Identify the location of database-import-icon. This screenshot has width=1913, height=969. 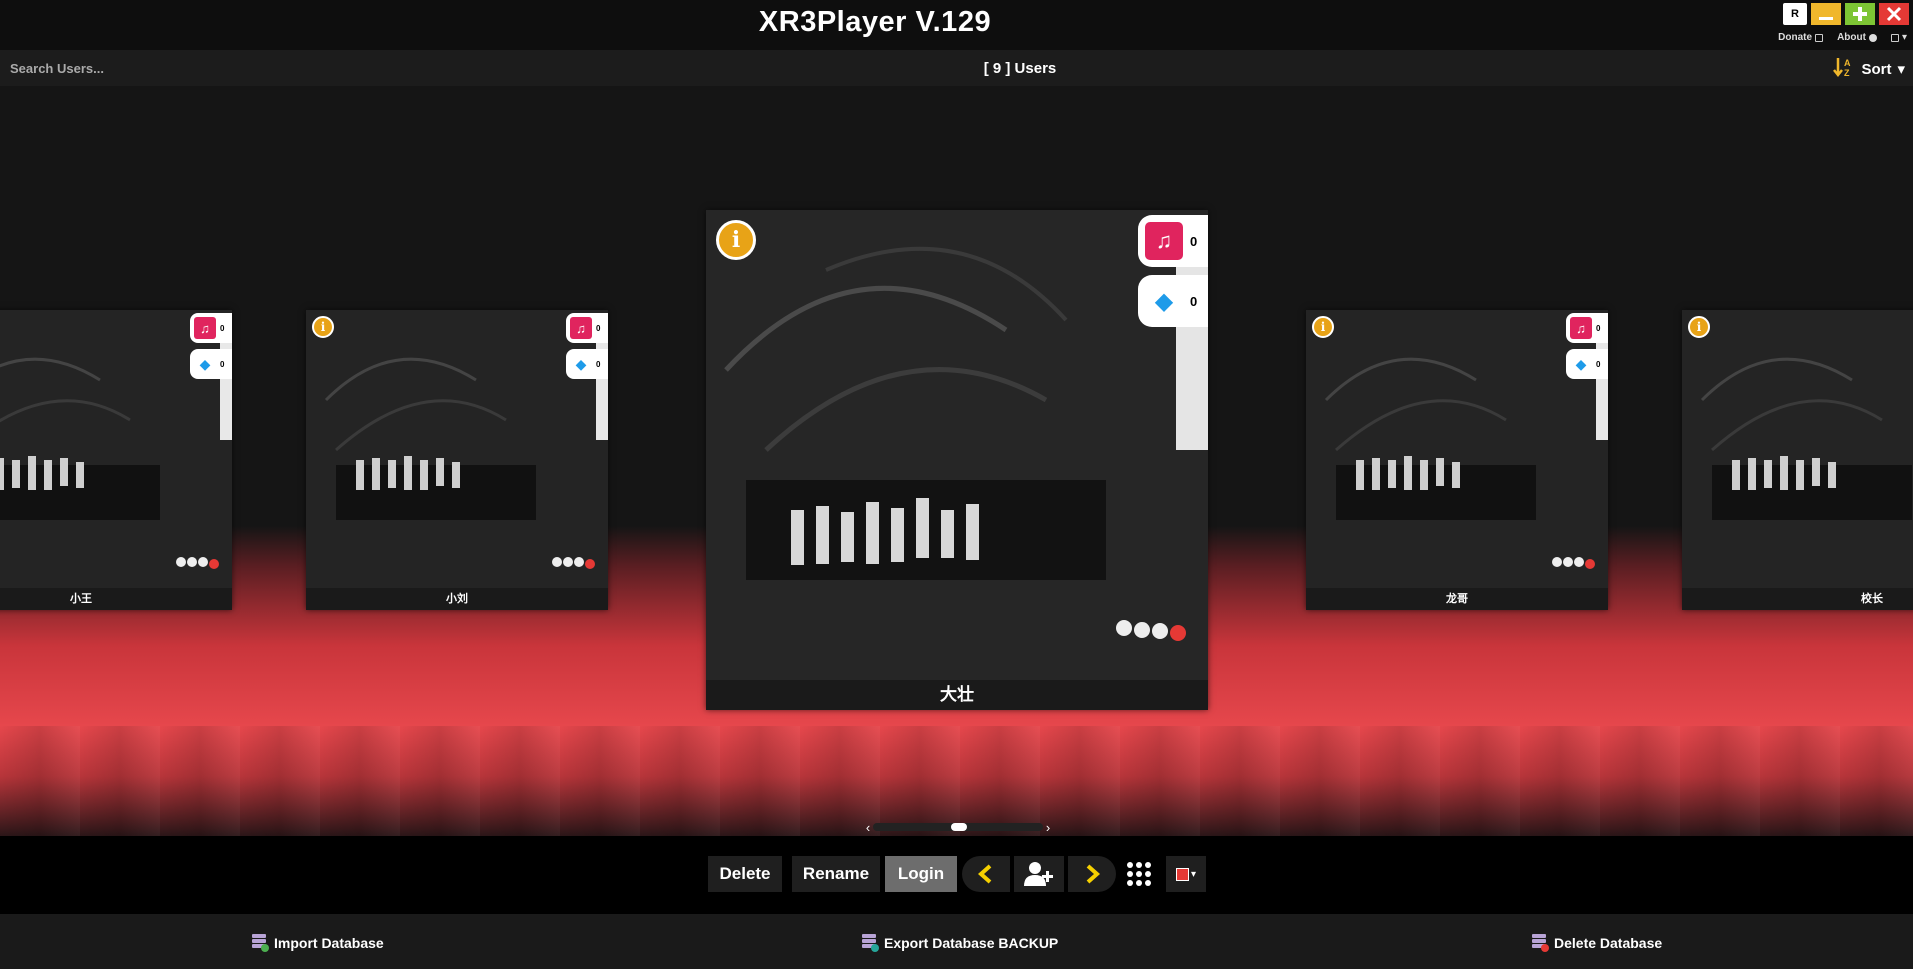
(260, 943).